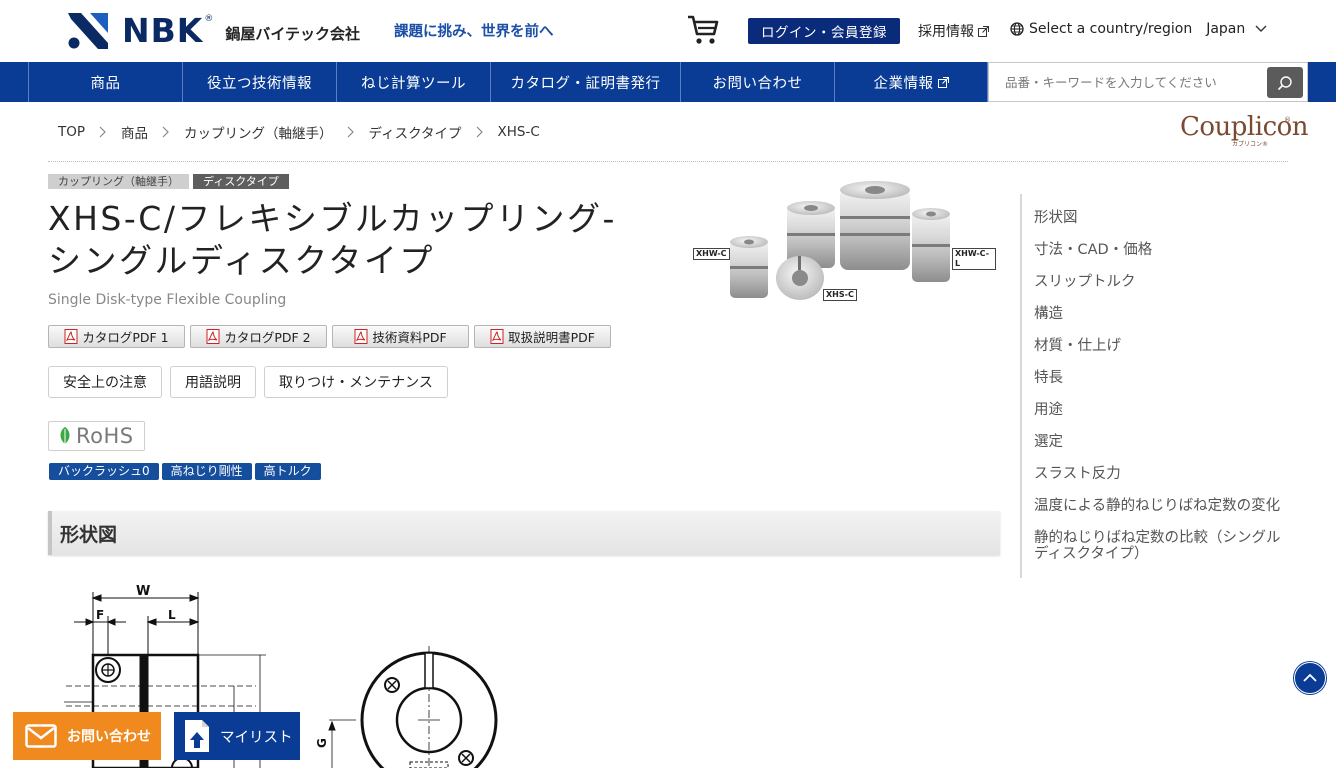 Image resolution: width=1336 pixels, height=768 pixels. What do you see at coordinates (711, 254) in the screenshot?
I see `image-label-xhw-c: XHW-C` at bounding box center [711, 254].